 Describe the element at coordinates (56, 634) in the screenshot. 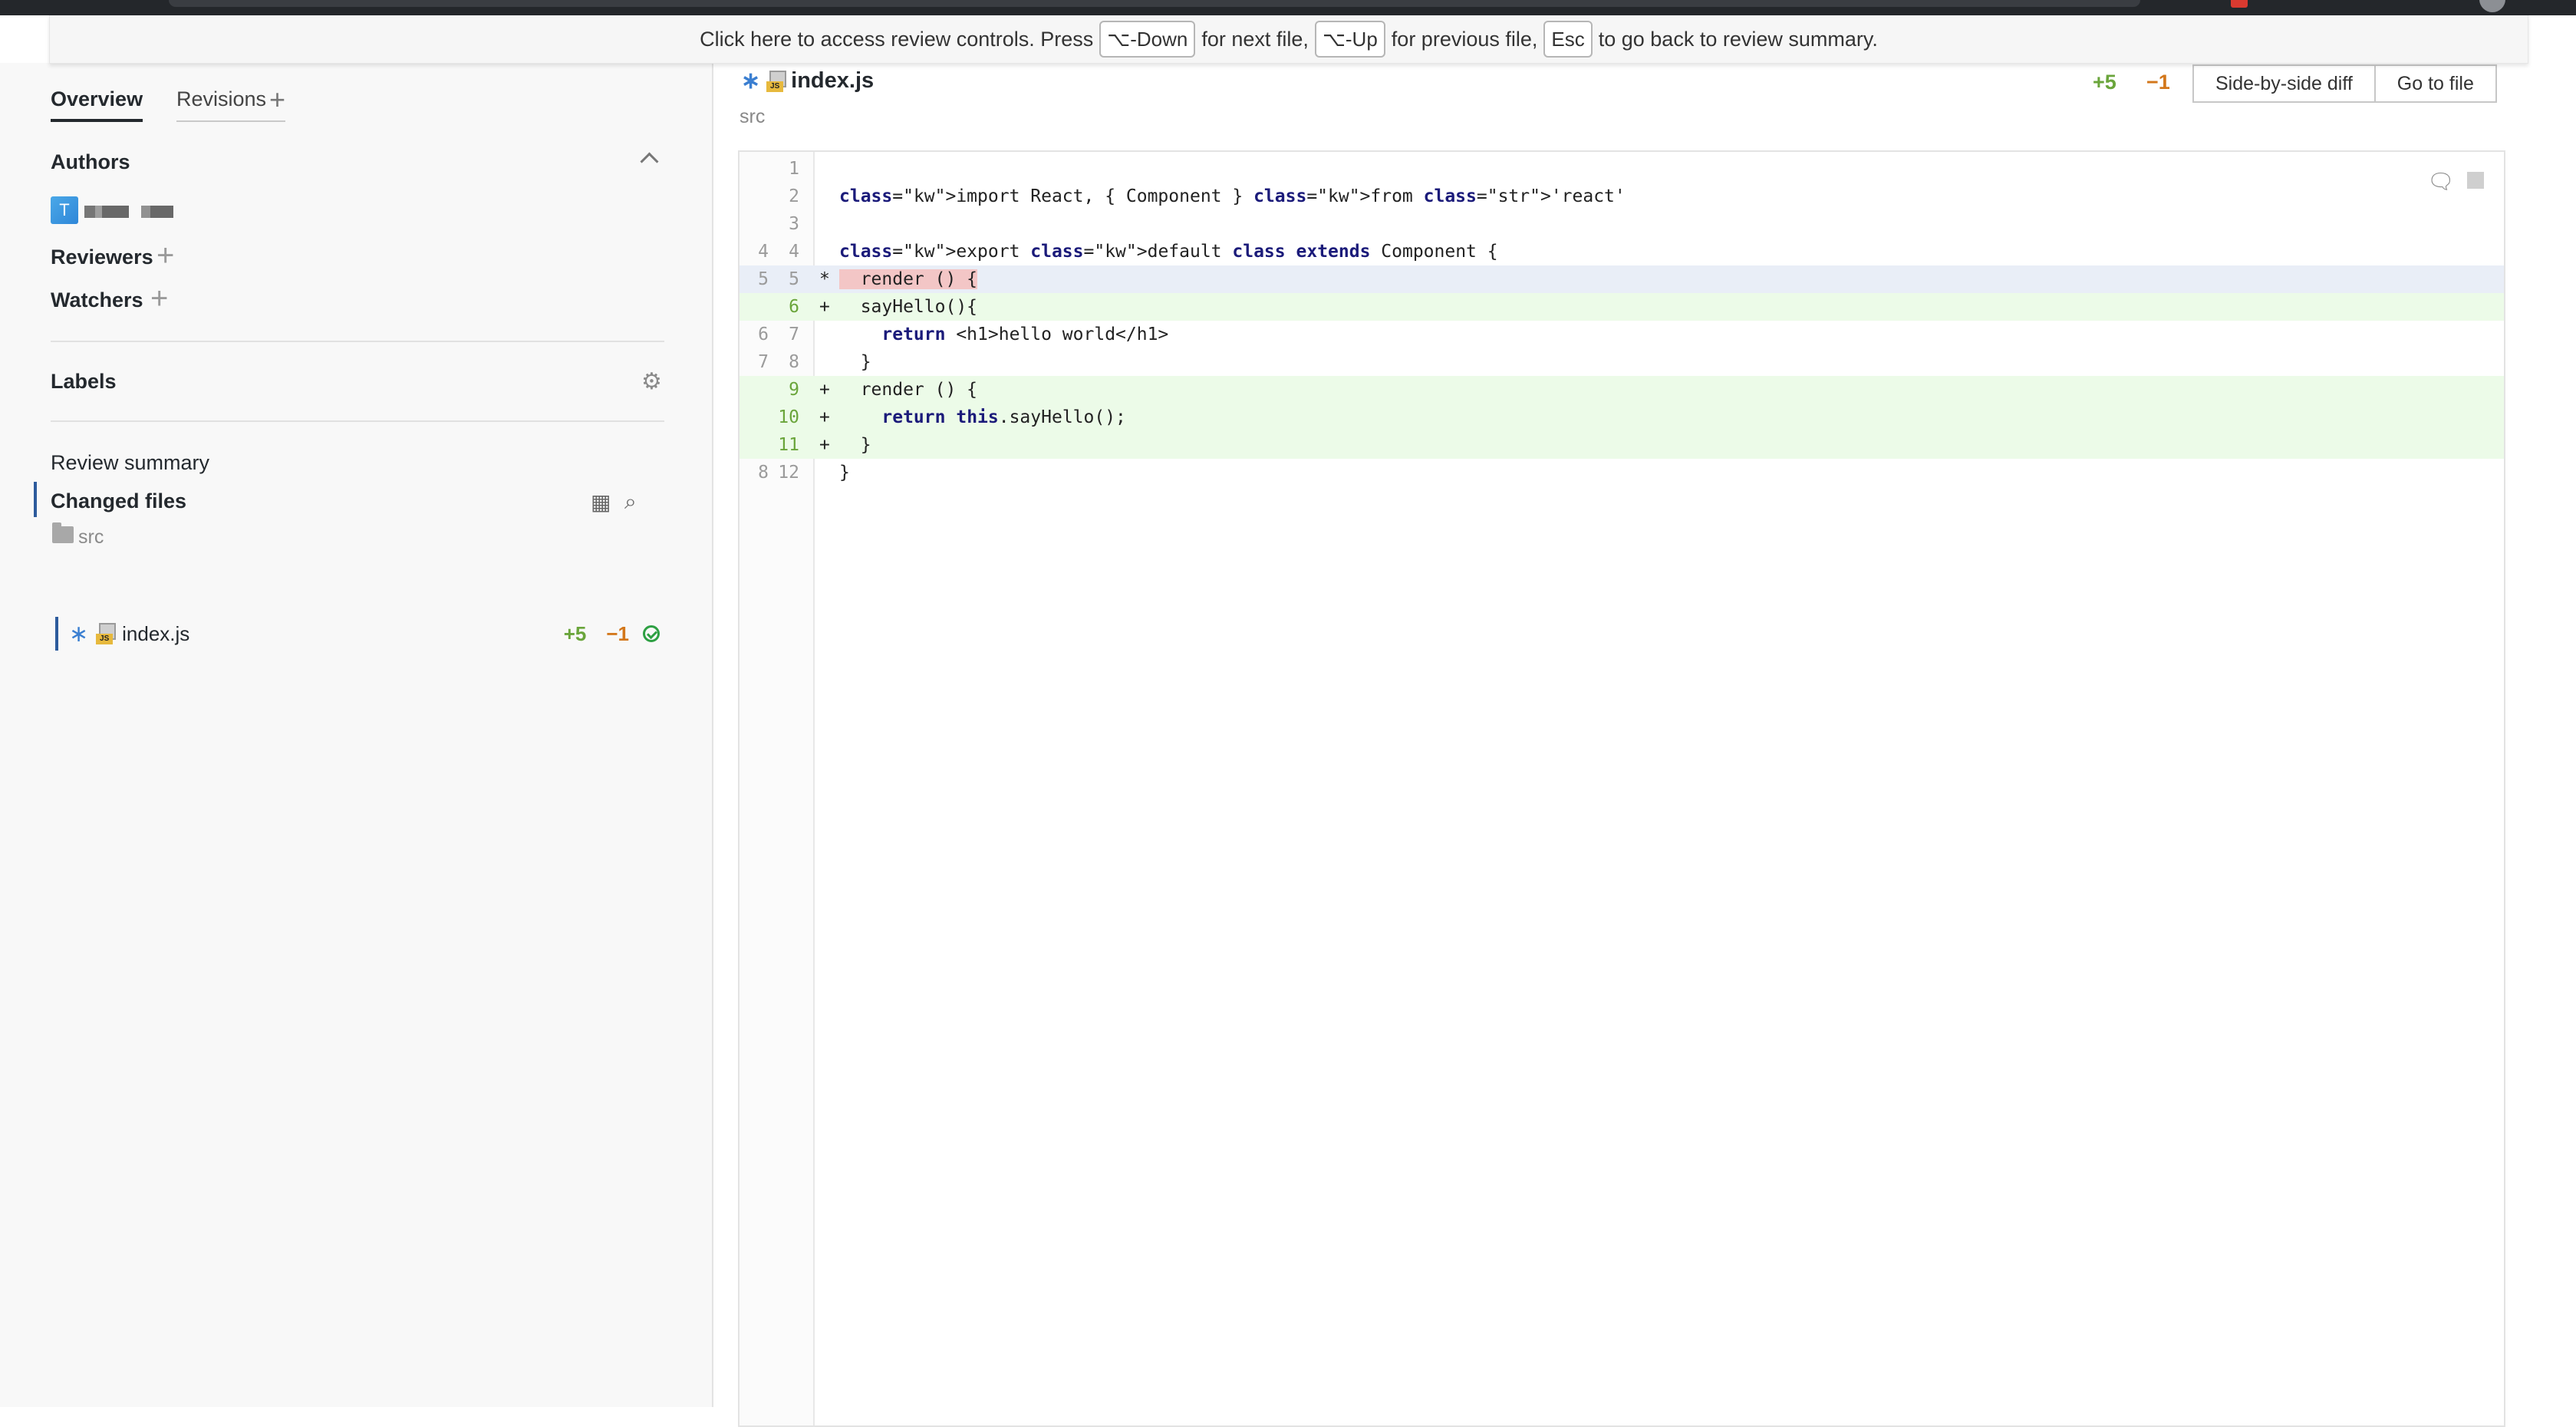

I see `selected-file-indicator` at that location.